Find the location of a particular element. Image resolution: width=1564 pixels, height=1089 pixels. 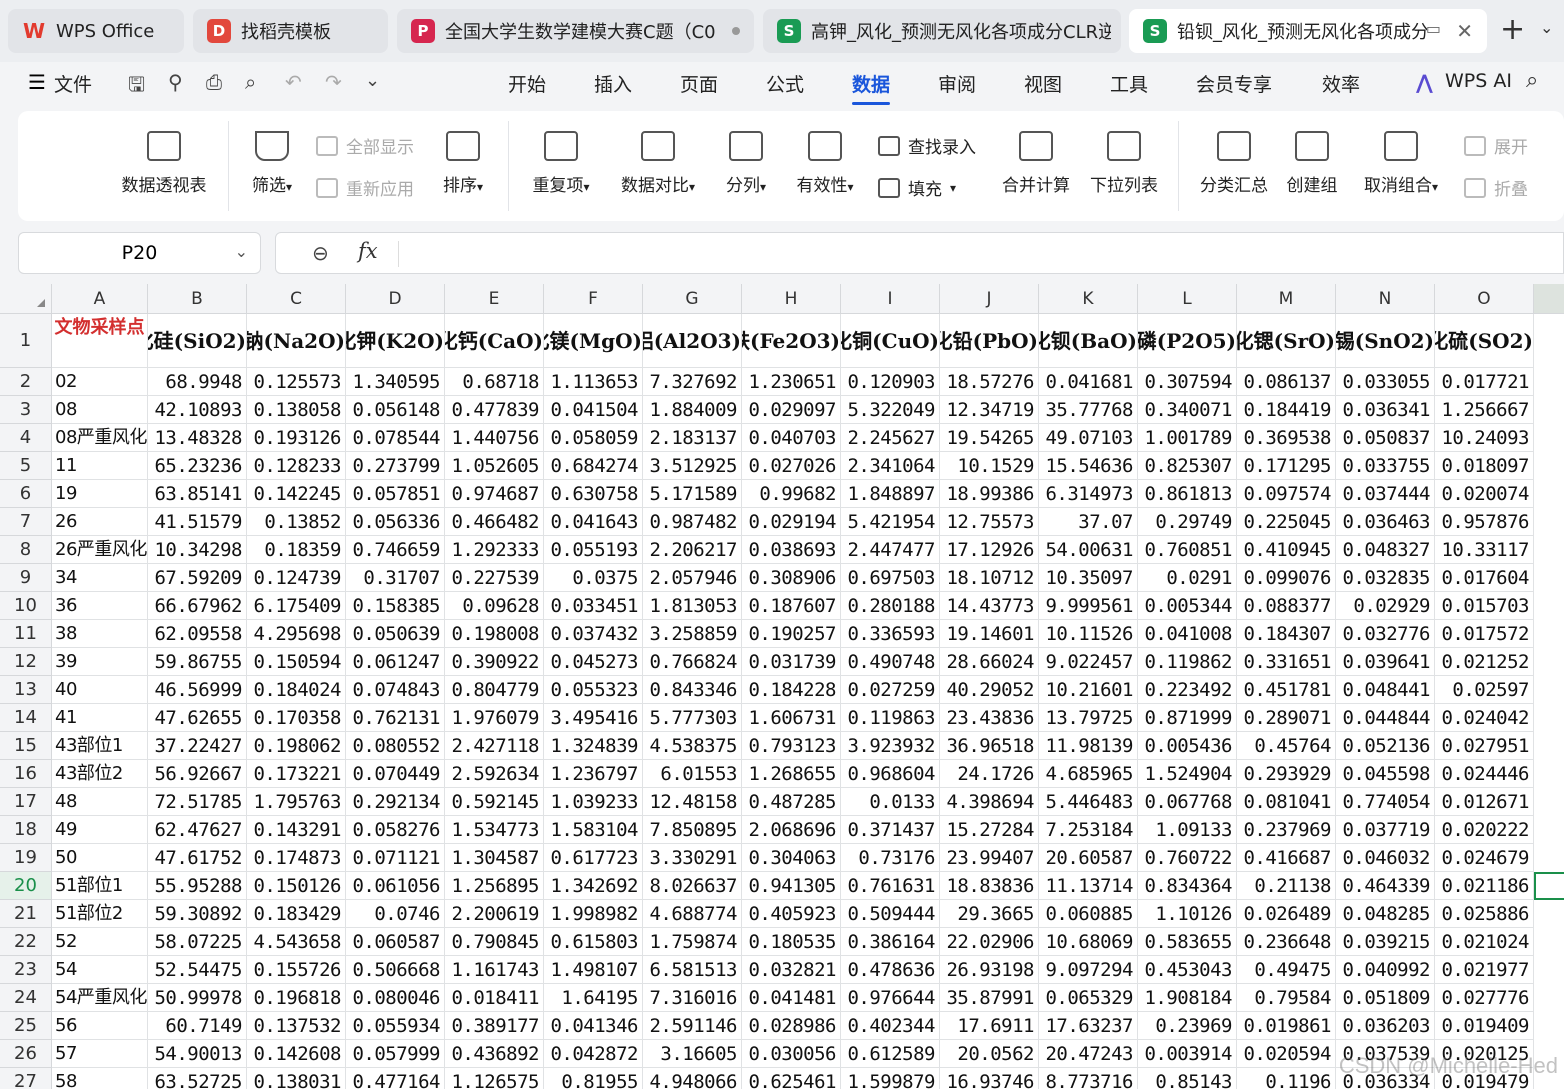

header-cell: 二氧化硫(SO2) is located at coordinates (1484, 341).